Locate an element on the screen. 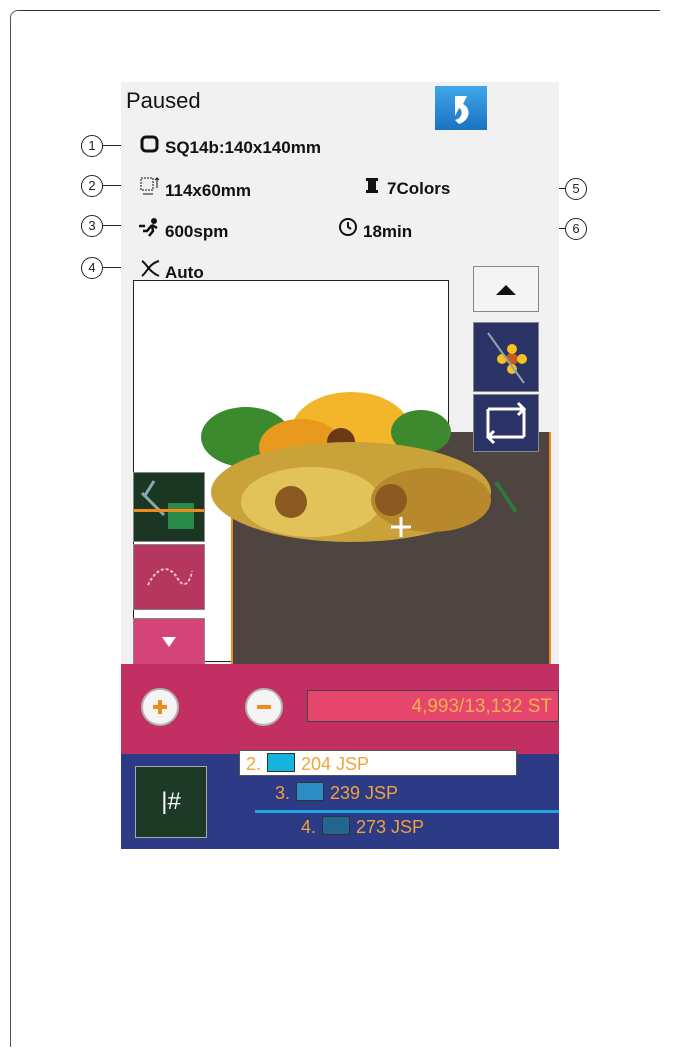 The width and height of the screenshot is (676, 1052). thread-row-selected: 2. 204 JSP is located at coordinates (378, 763).